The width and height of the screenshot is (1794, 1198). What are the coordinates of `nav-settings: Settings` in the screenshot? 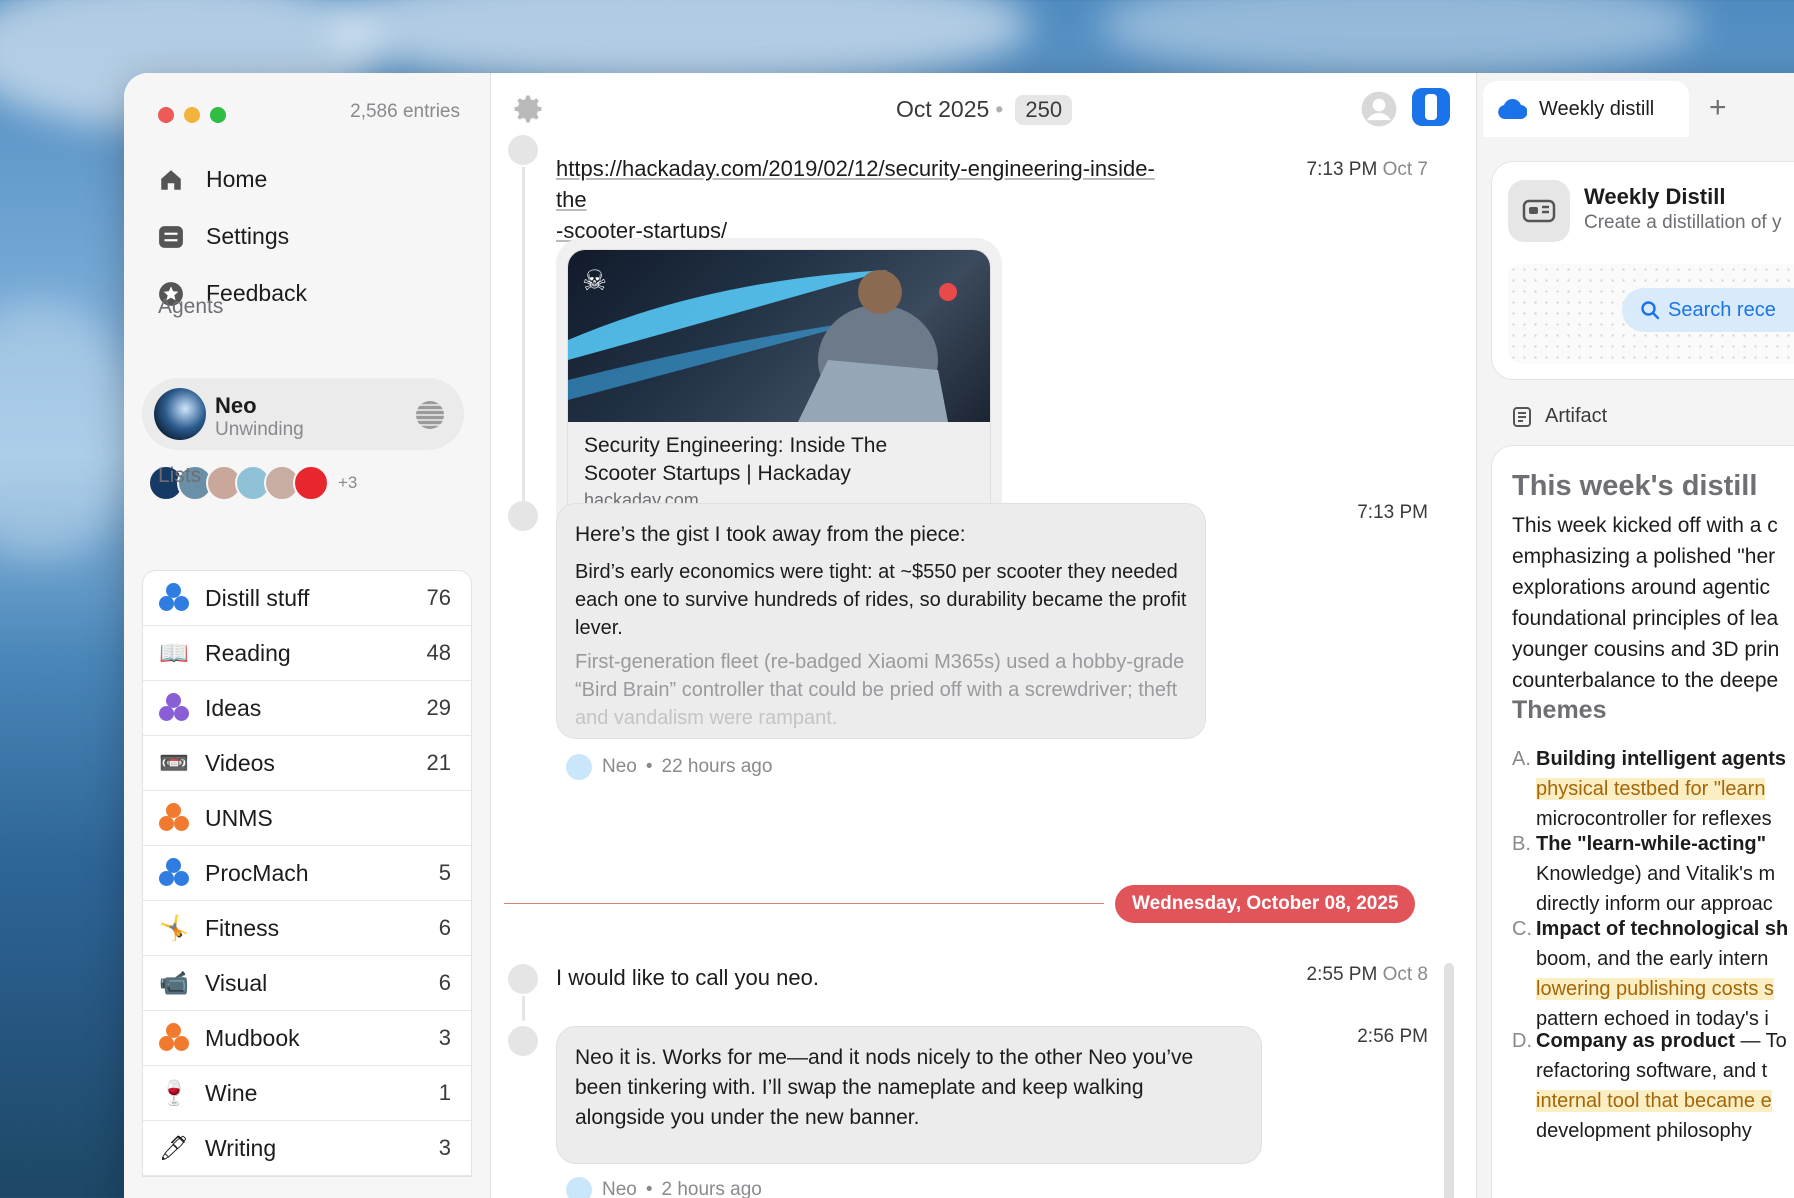 It's located at (232, 236).